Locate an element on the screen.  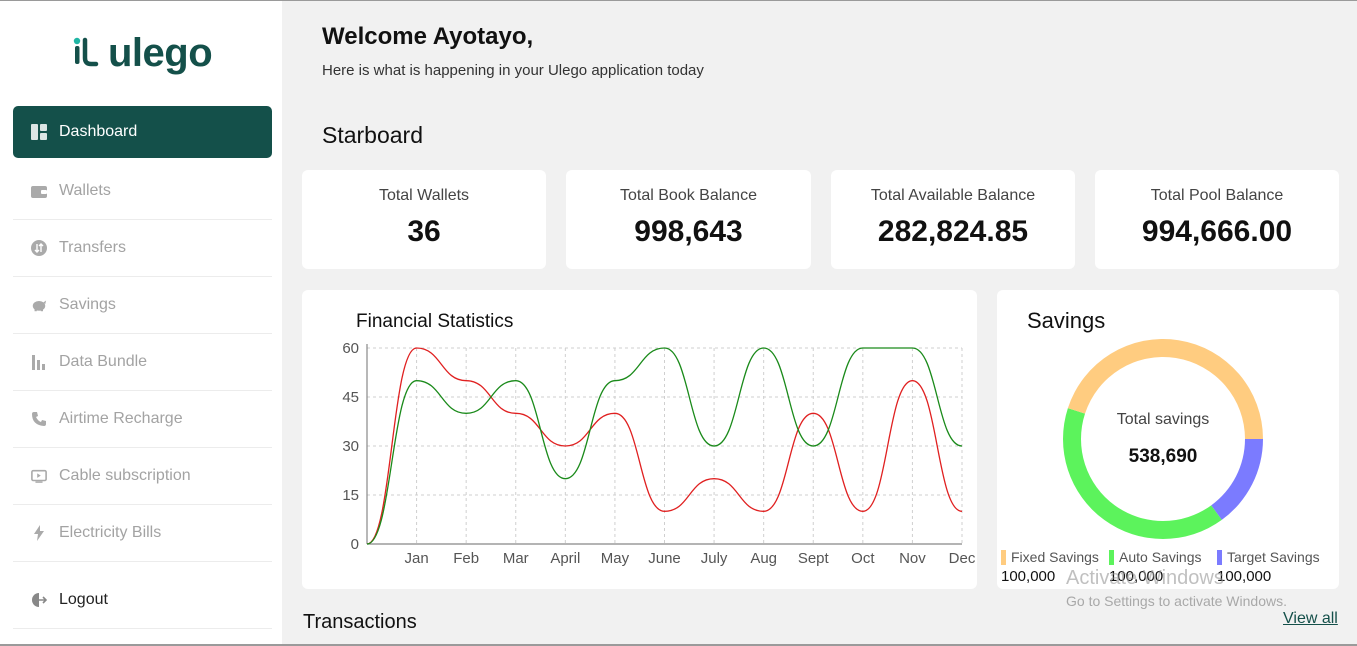
stat-label: Total Wallets is located at coordinates (424, 195).